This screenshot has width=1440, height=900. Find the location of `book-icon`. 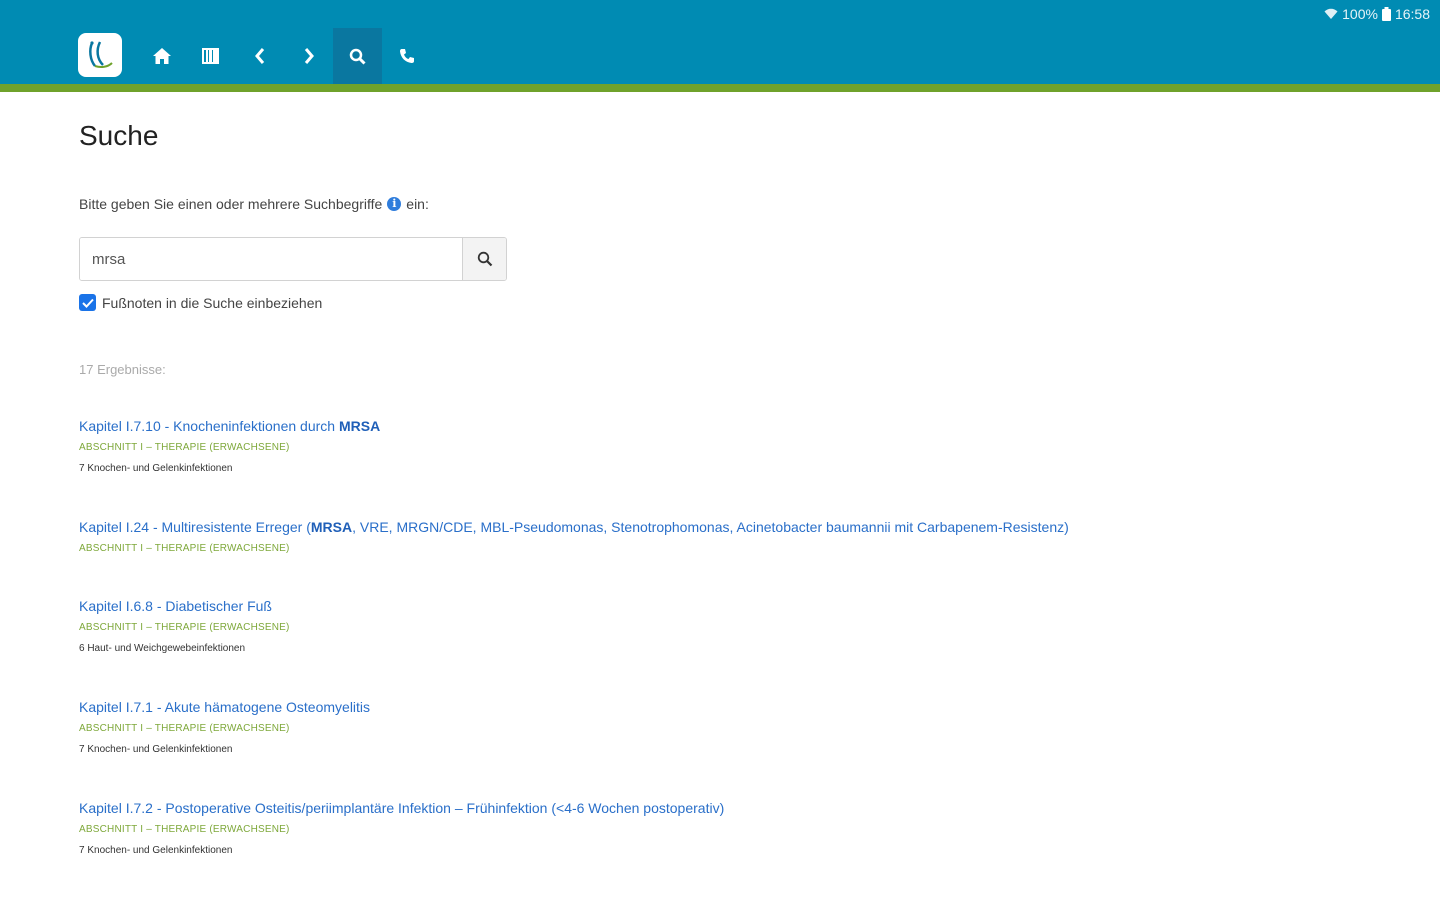

book-icon is located at coordinates (210, 56).